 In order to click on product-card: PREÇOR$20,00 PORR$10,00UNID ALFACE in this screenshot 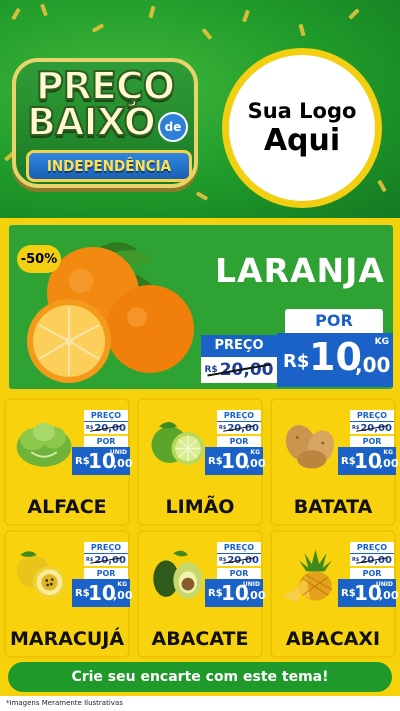, I will do `click(68, 462)`.